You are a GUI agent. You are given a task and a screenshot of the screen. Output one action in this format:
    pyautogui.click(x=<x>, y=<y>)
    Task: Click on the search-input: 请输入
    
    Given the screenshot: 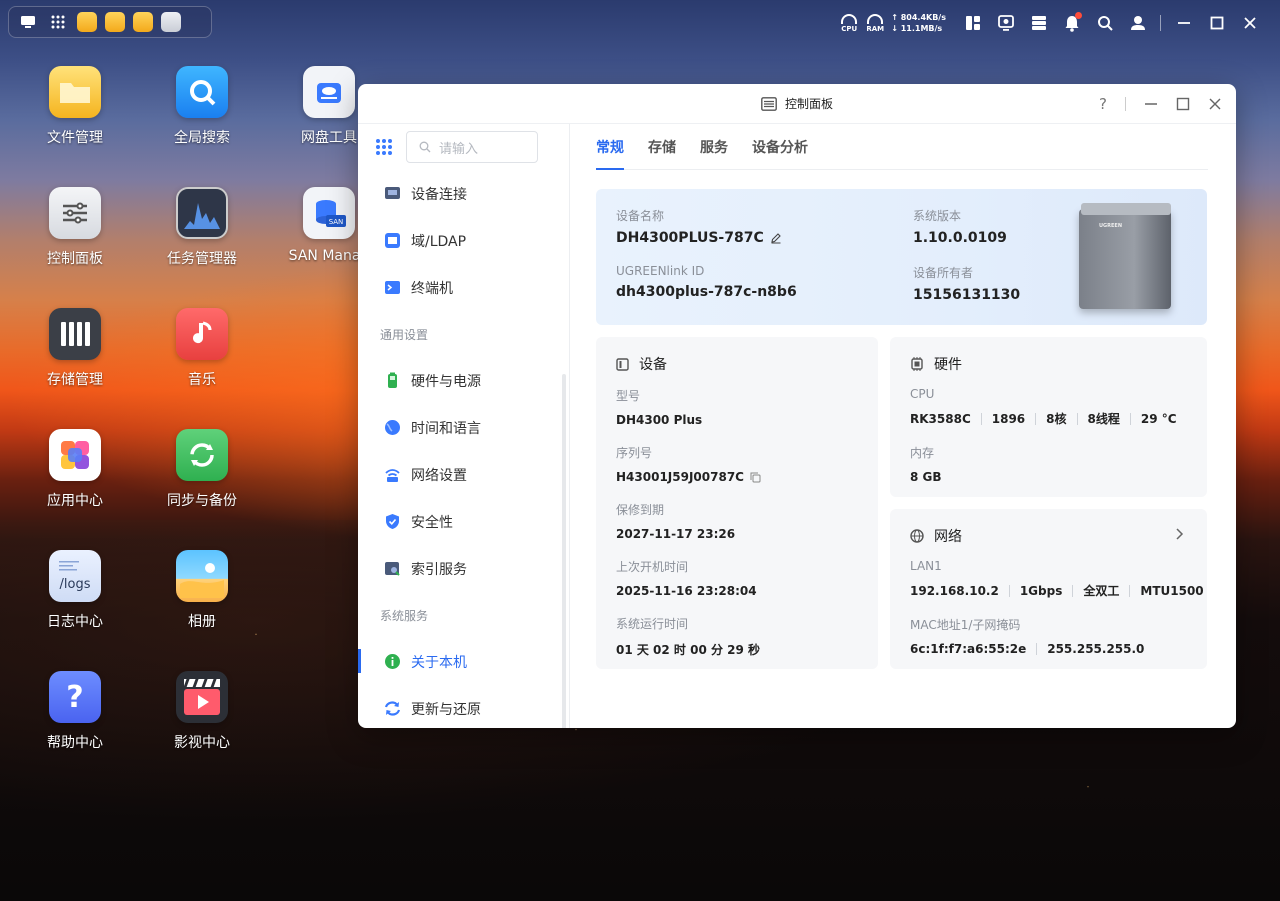 What is the action you would take?
    pyautogui.click(x=472, y=147)
    